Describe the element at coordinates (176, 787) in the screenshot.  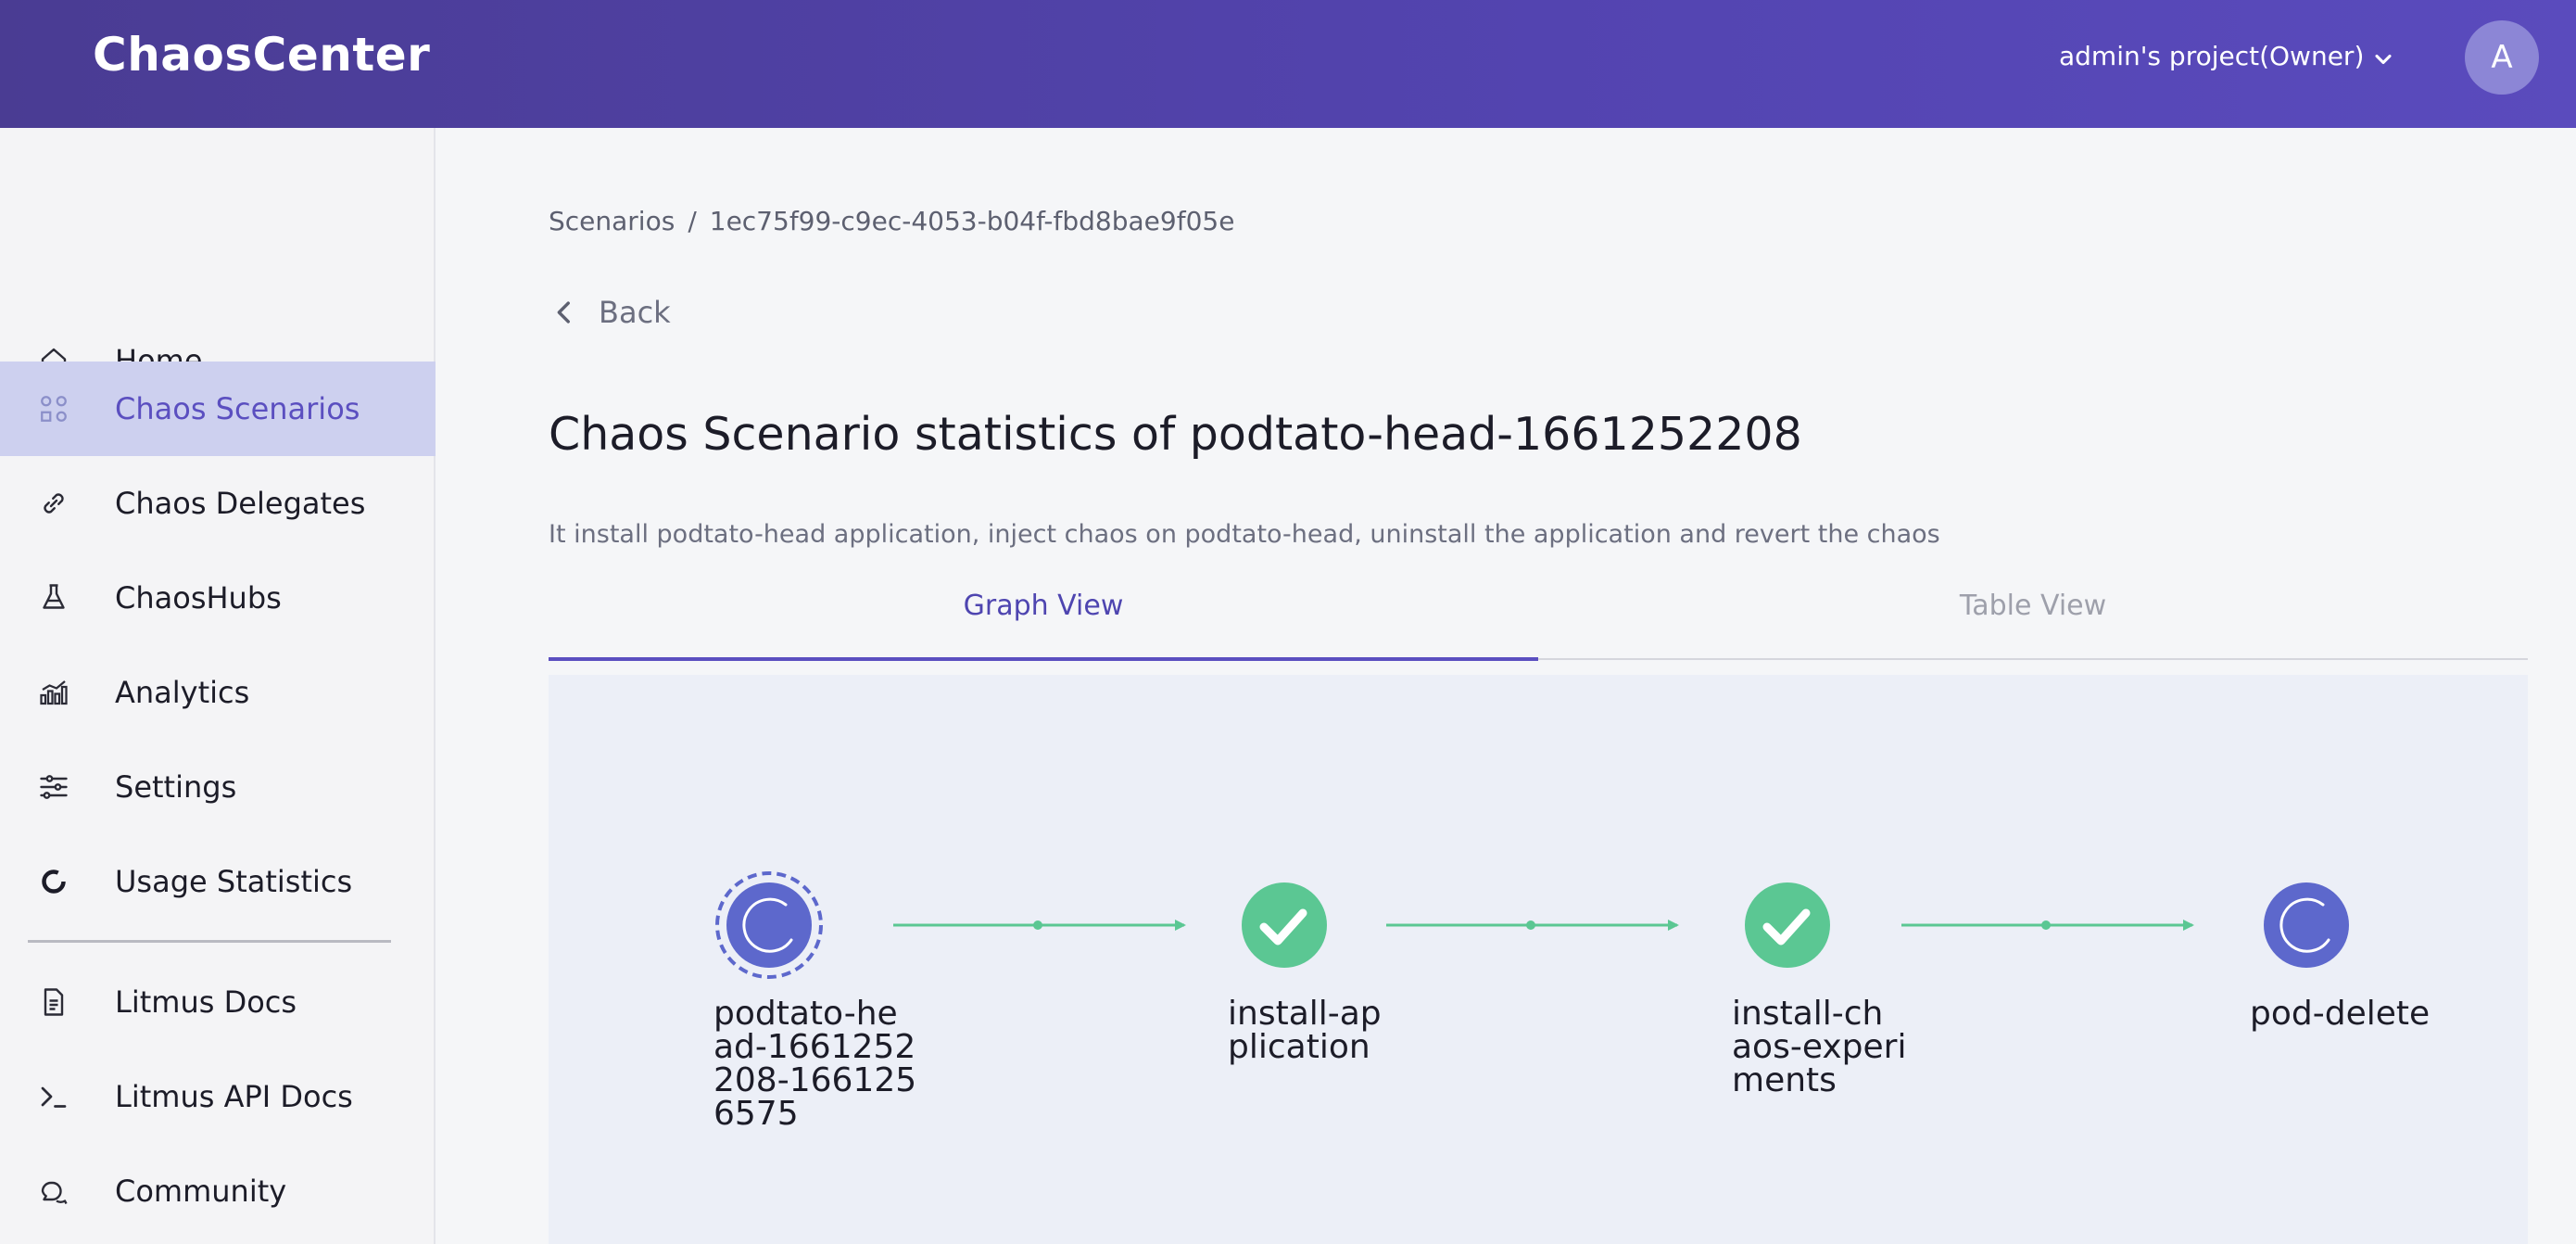
I see `sidebar-item-label: Settings` at that location.